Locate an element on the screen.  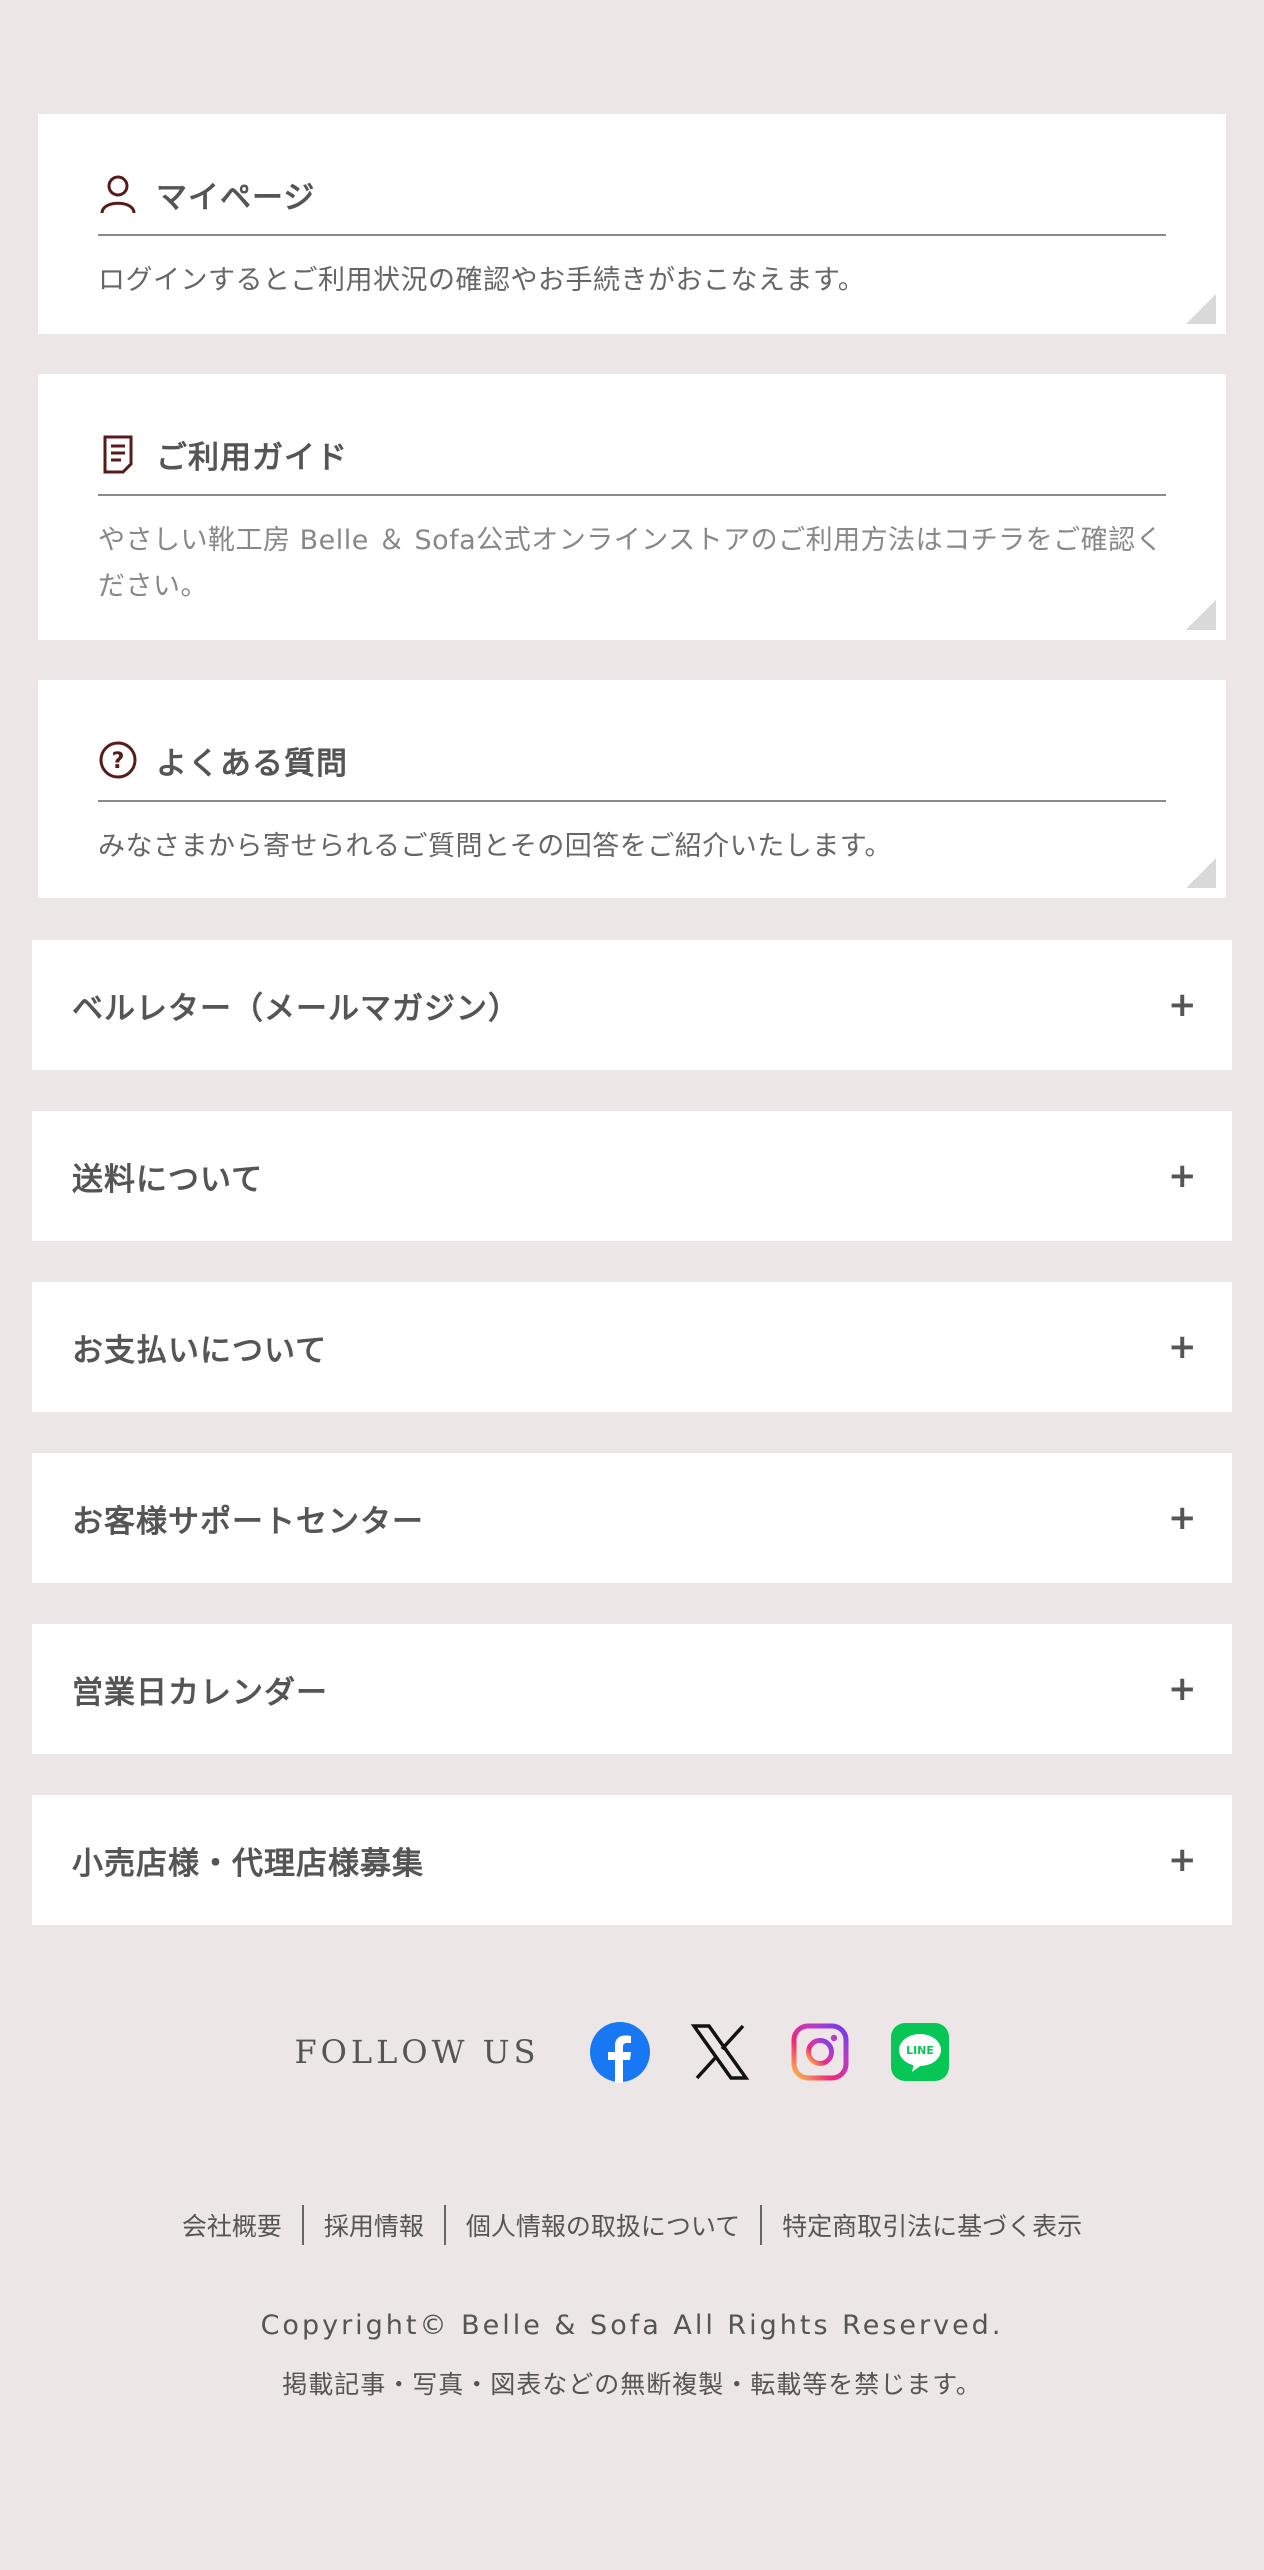
card-title: ご利用ガイド is located at coordinates (252, 457).